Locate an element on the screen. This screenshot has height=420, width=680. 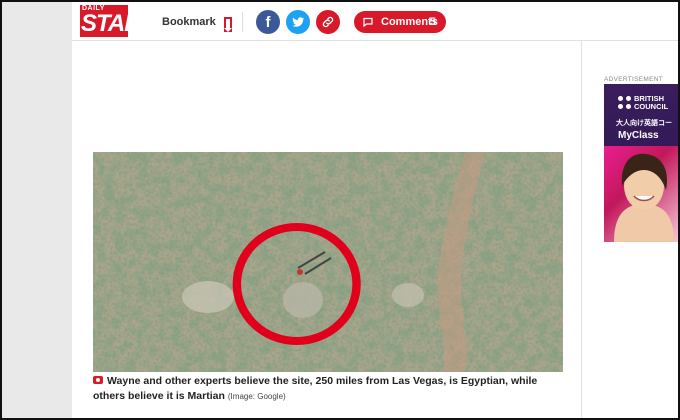
ad-brand: BRITISH COUNCIL is located at coordinates (651, 103).